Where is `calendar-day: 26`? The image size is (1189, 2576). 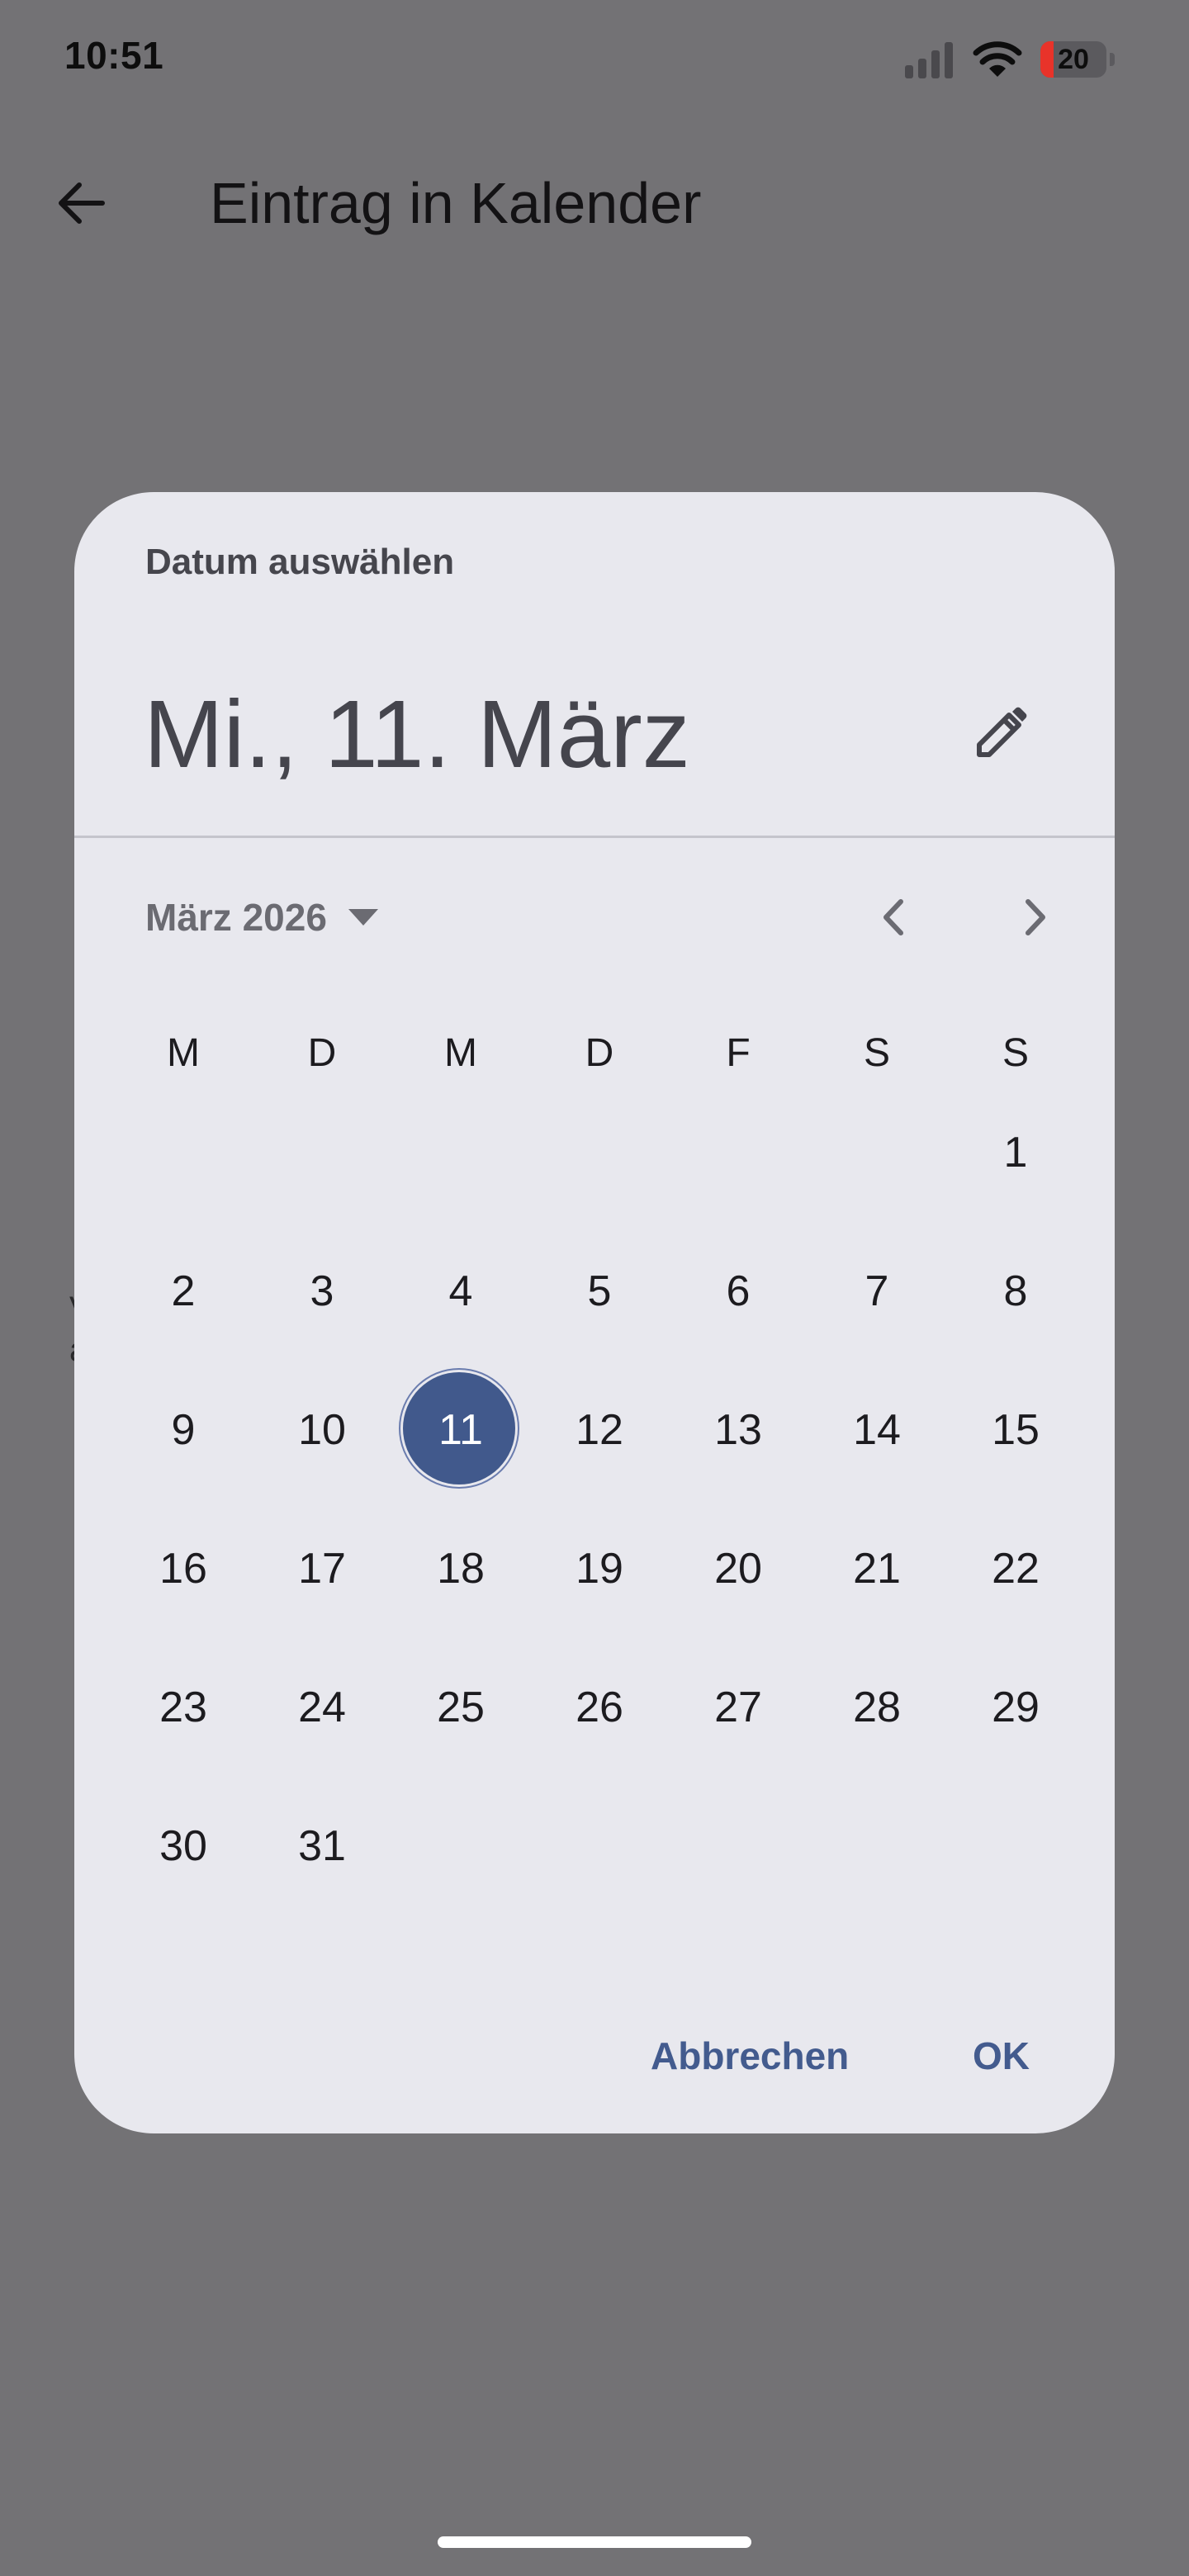 calendar-day: 26 is located at coordinates (599, 1707).